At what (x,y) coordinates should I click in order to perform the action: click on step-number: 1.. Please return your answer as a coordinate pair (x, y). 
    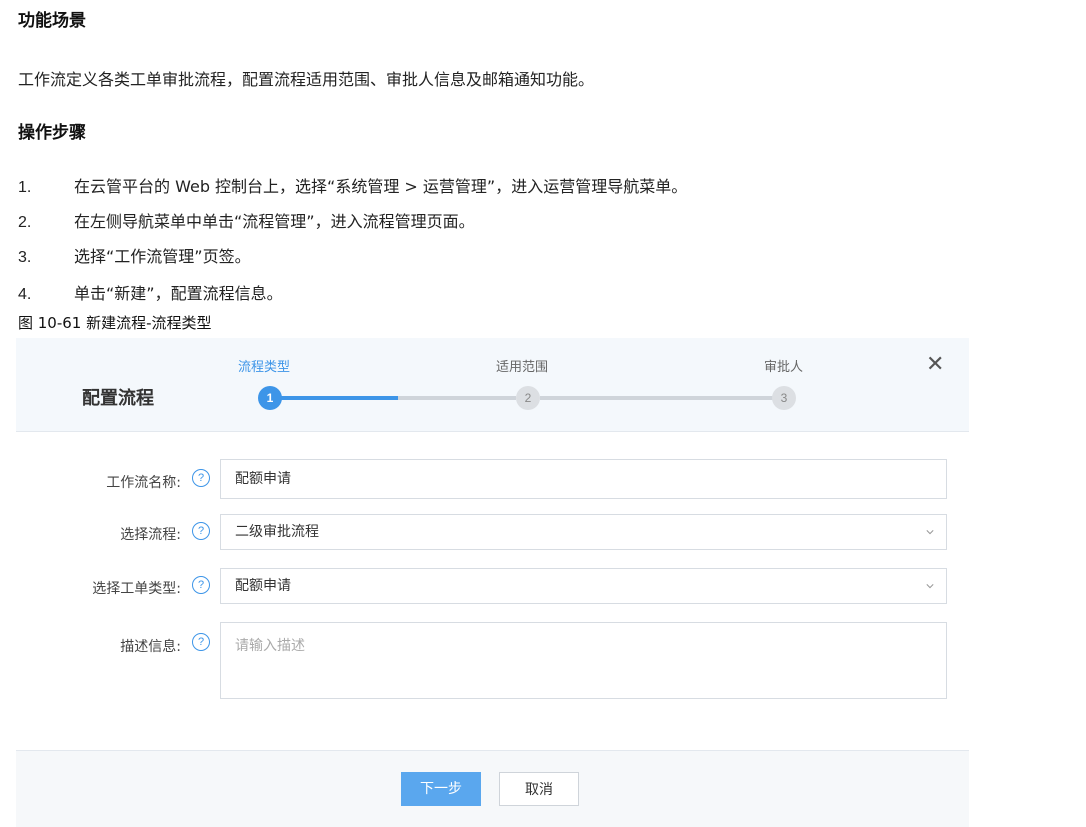
    Looking at the image, I should click on (25, 187).